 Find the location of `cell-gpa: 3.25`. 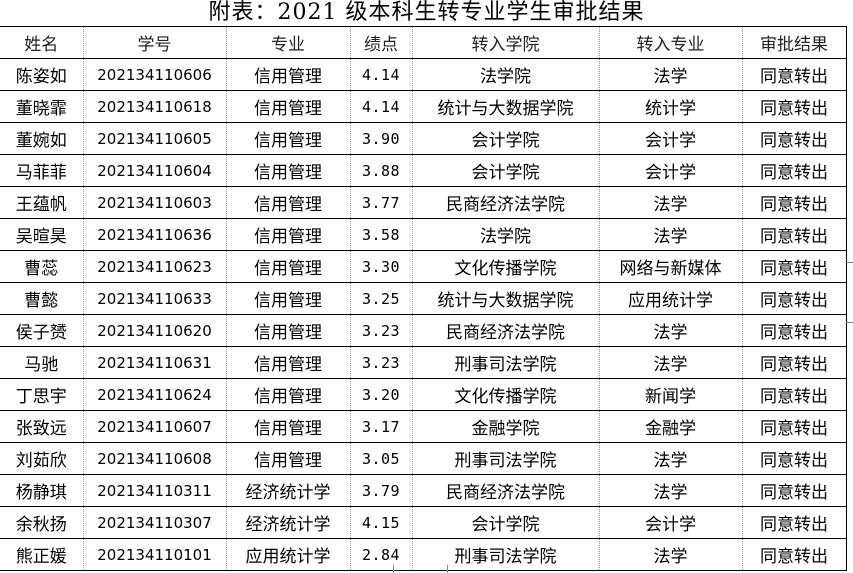

cell-gpa: 3.25 is located at coordinates (381, 298).